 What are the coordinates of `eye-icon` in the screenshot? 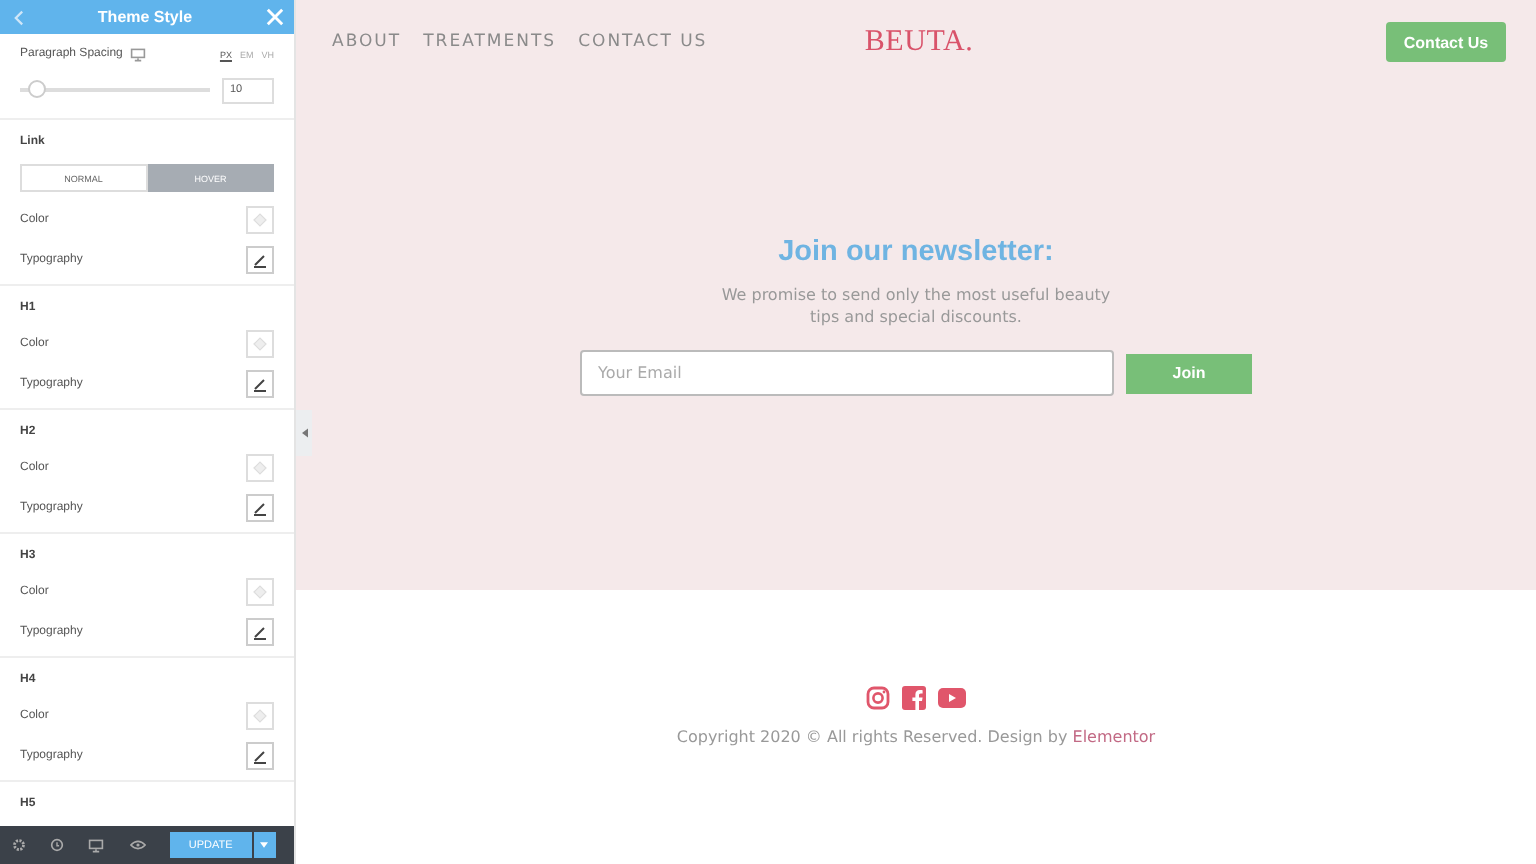 It's located at (137, 845).